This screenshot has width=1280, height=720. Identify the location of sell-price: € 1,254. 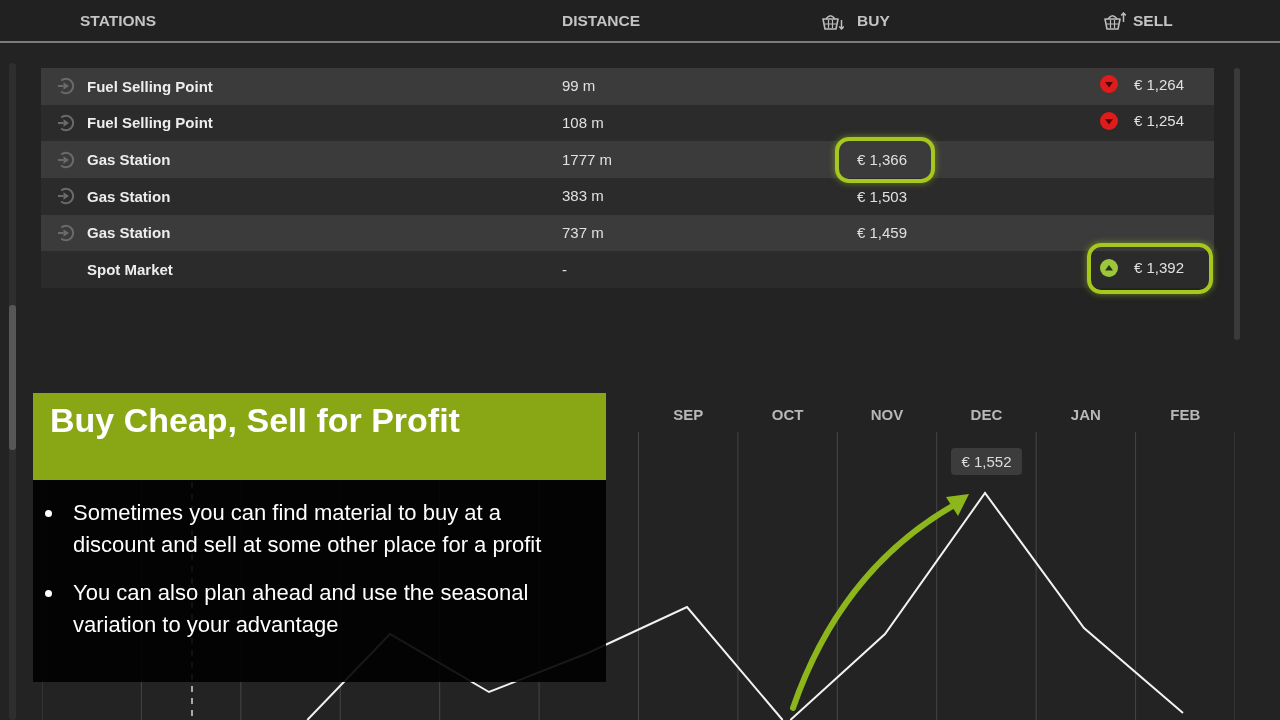
(1159, 121).